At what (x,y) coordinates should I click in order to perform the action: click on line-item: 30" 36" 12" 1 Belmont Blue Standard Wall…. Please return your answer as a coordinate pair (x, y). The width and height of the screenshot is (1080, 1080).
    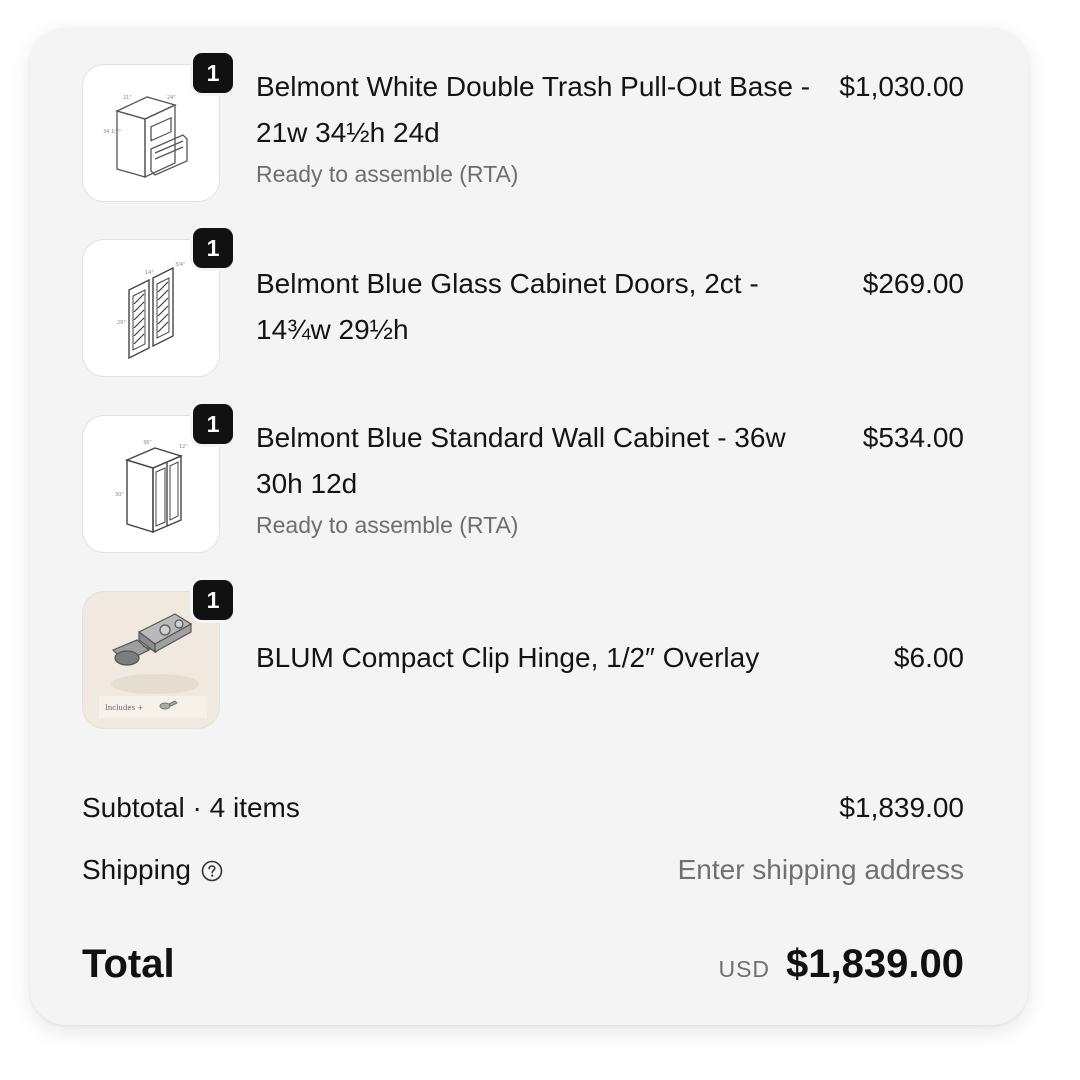
    Looking at the image, I should click on (523, 479).